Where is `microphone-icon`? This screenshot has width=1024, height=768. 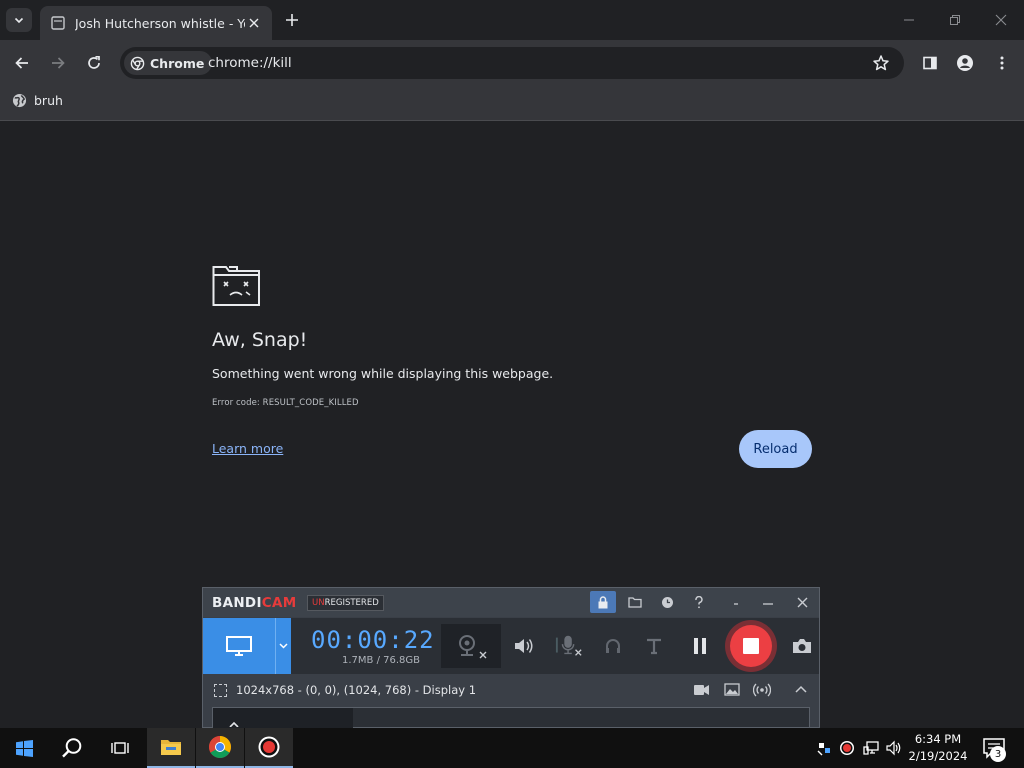 microphone-icon is located at coordinates (568, 645).